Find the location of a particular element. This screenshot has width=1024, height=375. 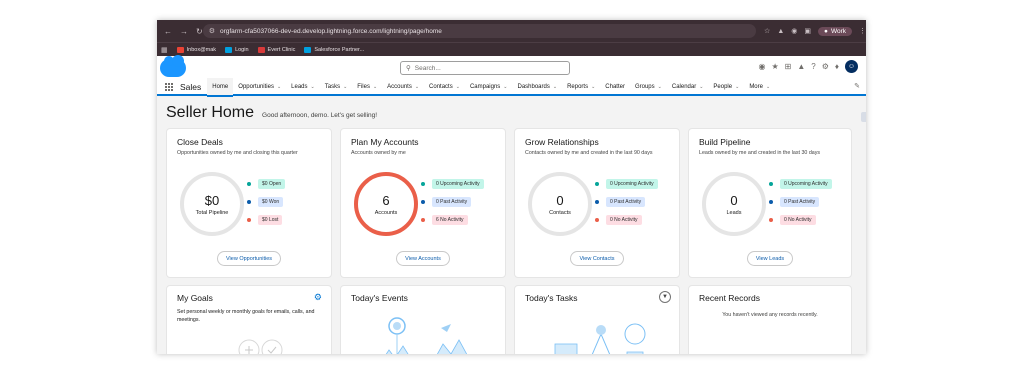

profile-badge: ● Work is located at coordinates (835, 31).